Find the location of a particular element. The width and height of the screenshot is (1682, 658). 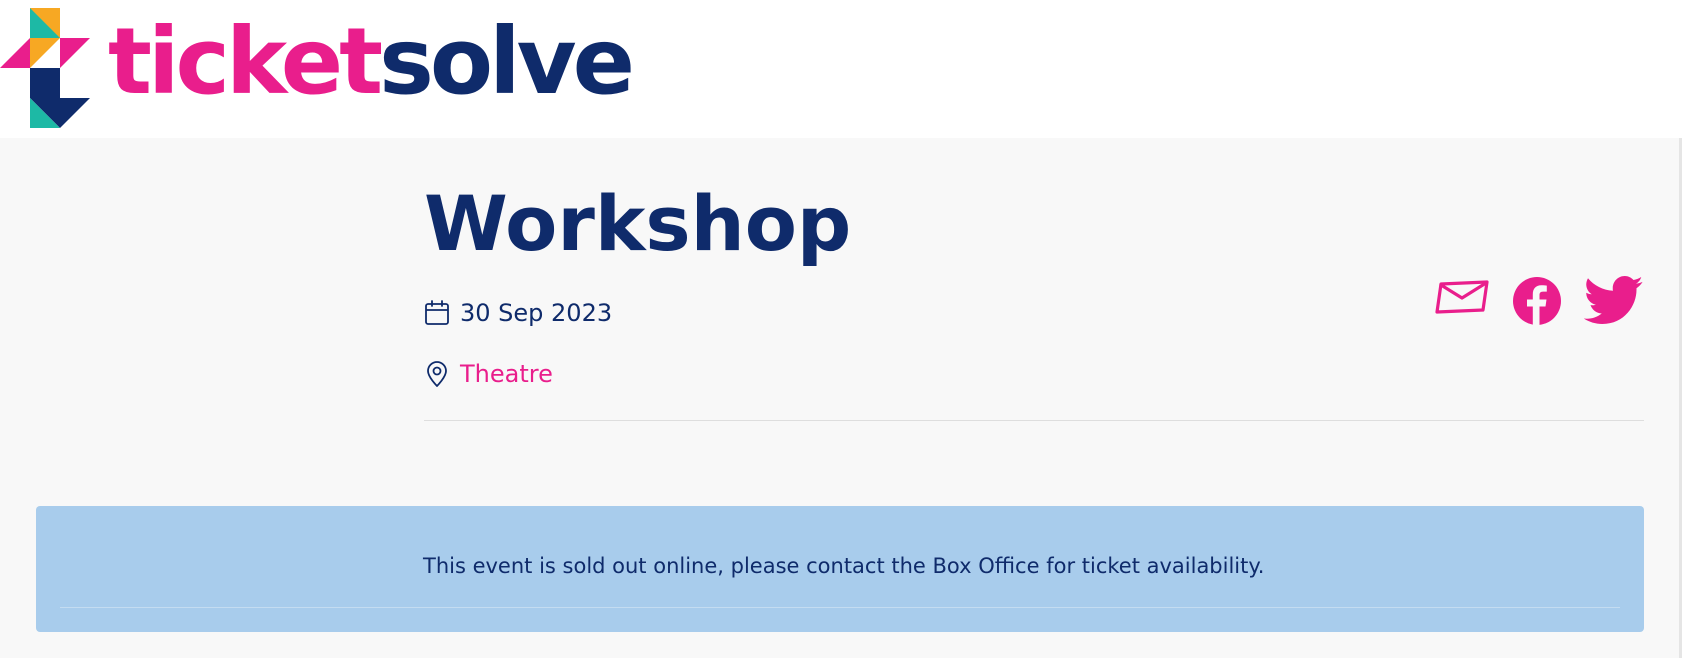

calendar-icon is located at coordinates (437, 313).